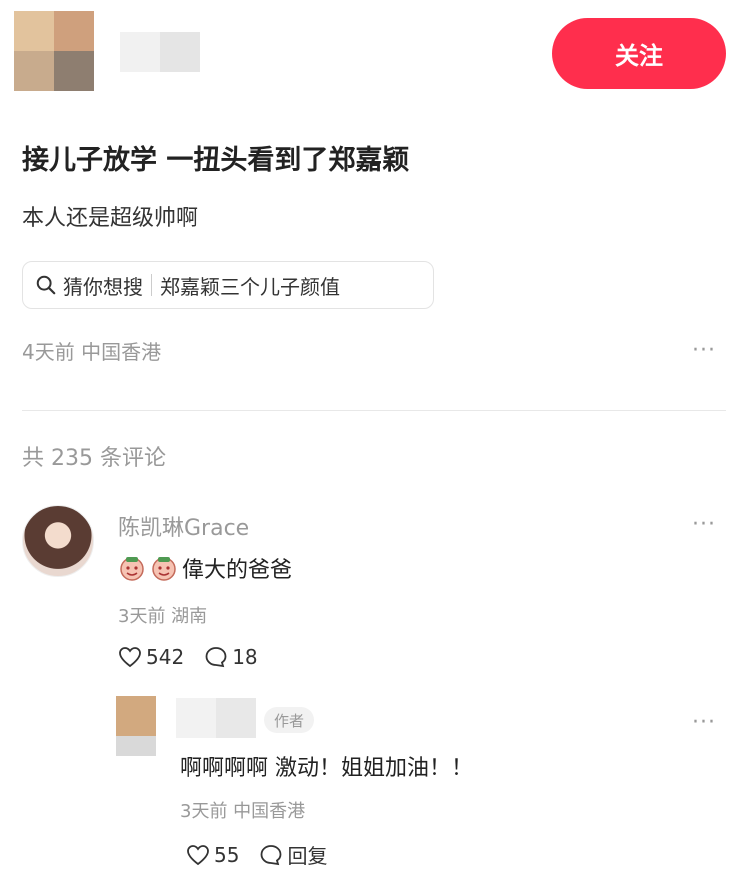 The image size is (742, 872). Describe the element at coordinates (704, 722) in the screenshot. I see `reply-more-icon: ···` at that location.